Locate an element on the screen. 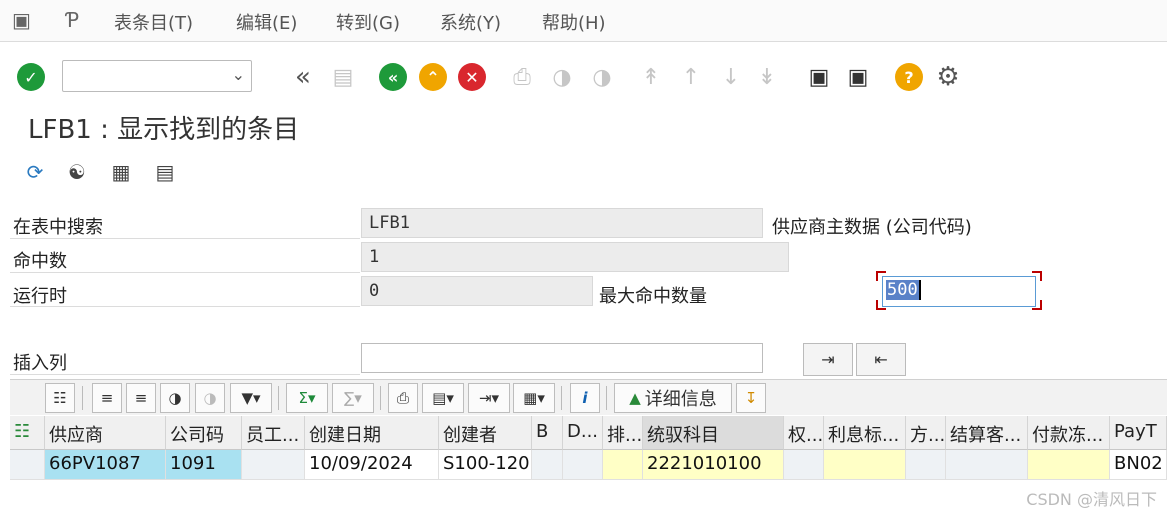  sum-icon: Σ▾ is located at coordinates (307, 398).